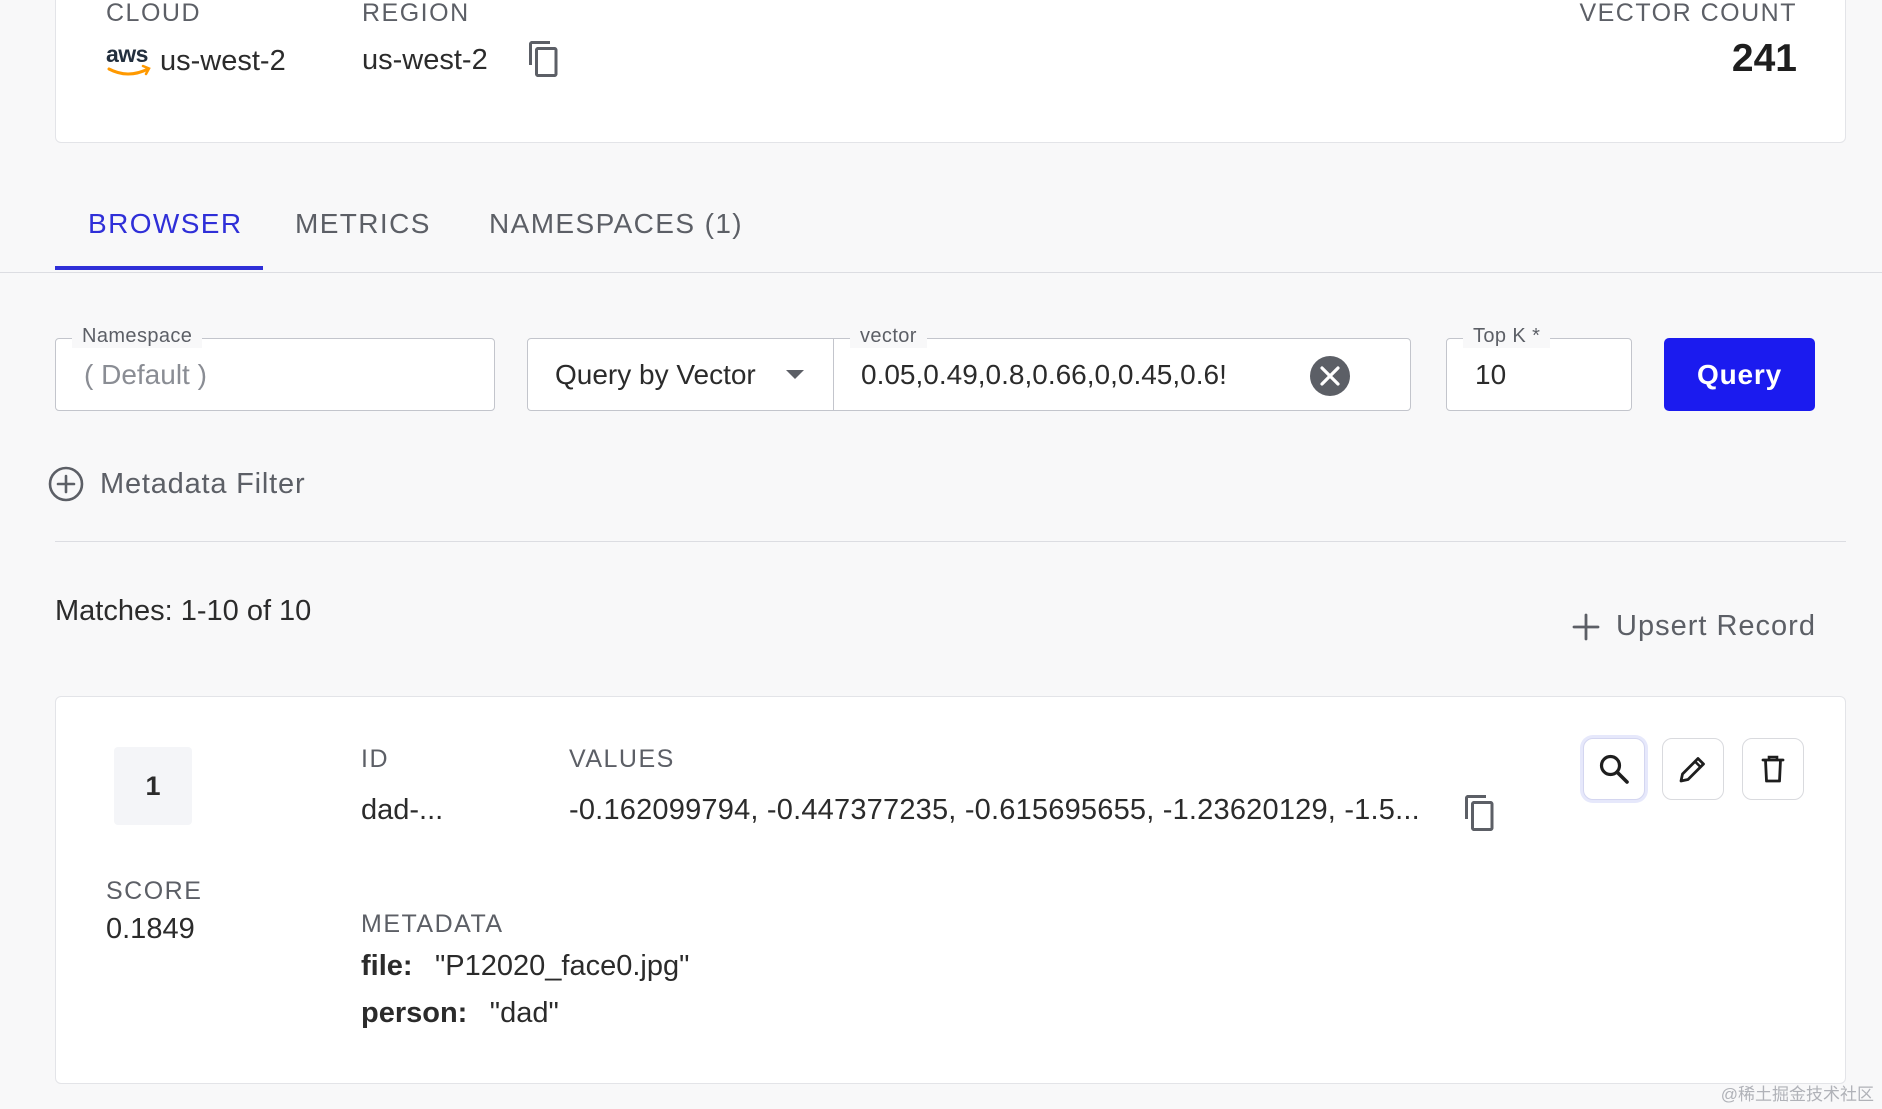 The image size is (1882, 1109). I want to click on topk-field: Top K * 10, so click(1539, 368).